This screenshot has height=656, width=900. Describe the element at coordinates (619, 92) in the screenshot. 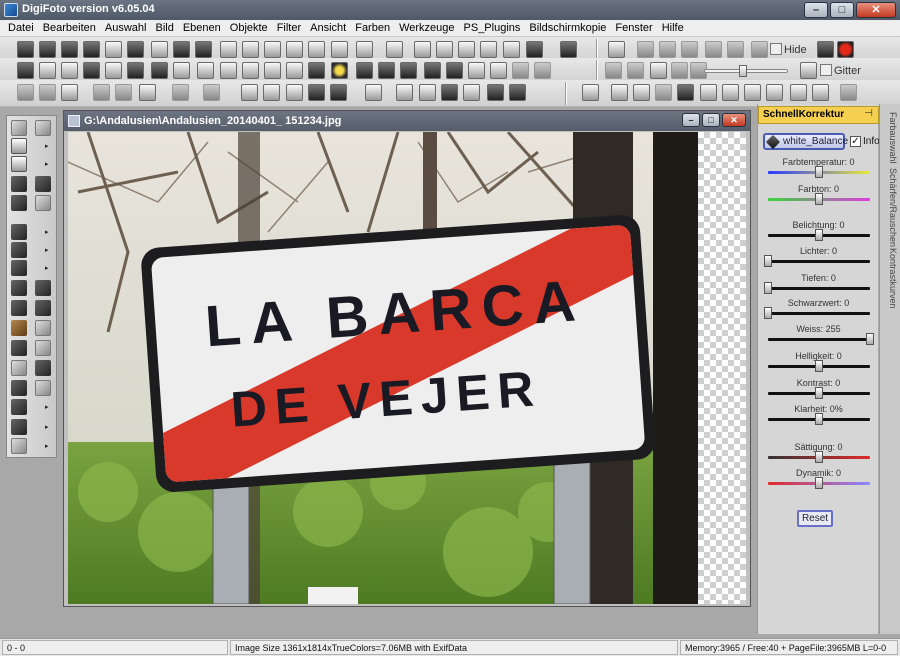

I see `text-tool-icon` at that location.